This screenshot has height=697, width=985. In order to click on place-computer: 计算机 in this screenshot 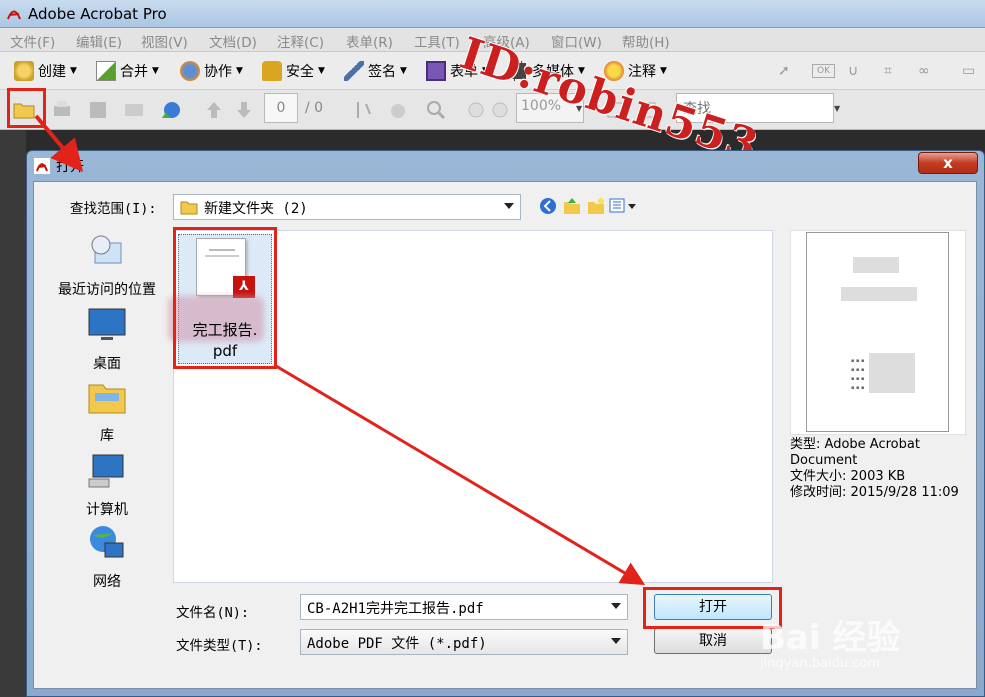, I will do `click(107, 485)`.